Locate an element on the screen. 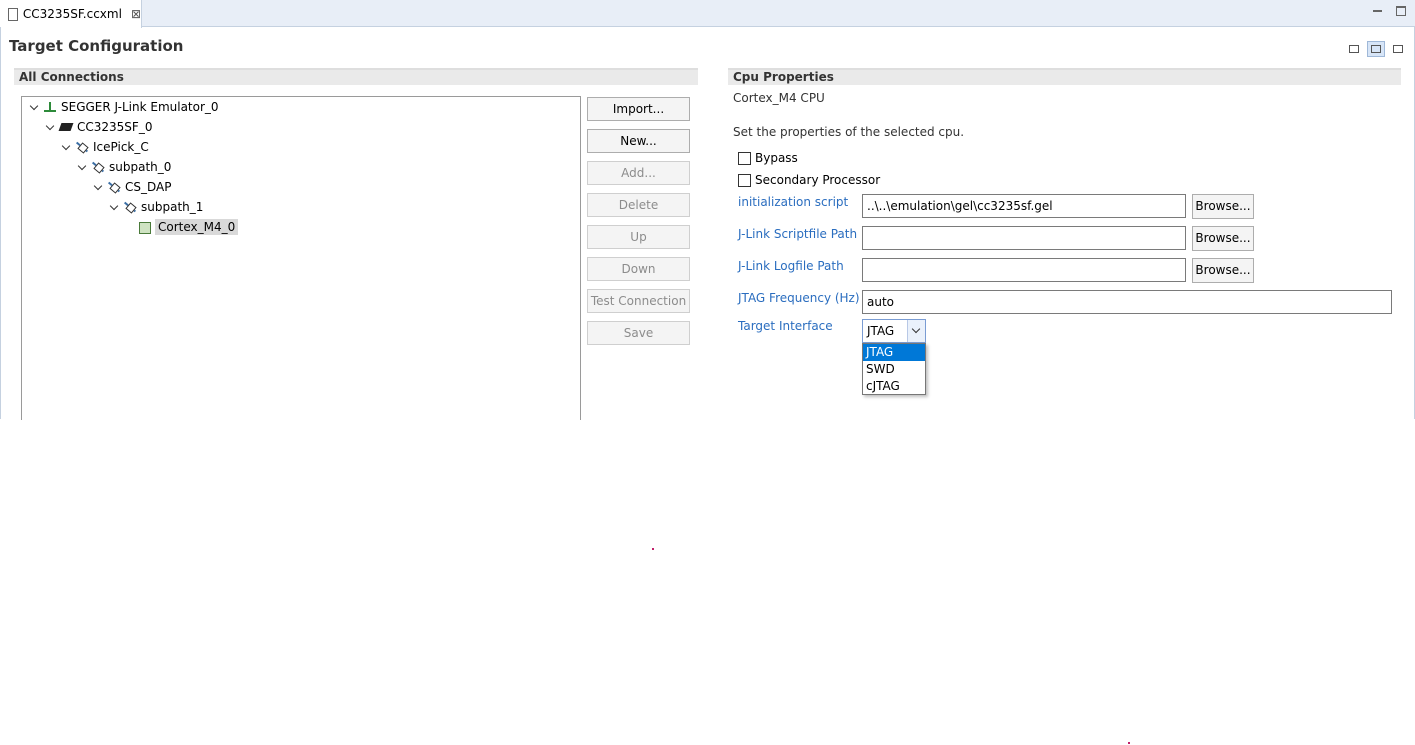 The image size is (1415, 745). option-swd: SWD is located at coordinates (894, 369).